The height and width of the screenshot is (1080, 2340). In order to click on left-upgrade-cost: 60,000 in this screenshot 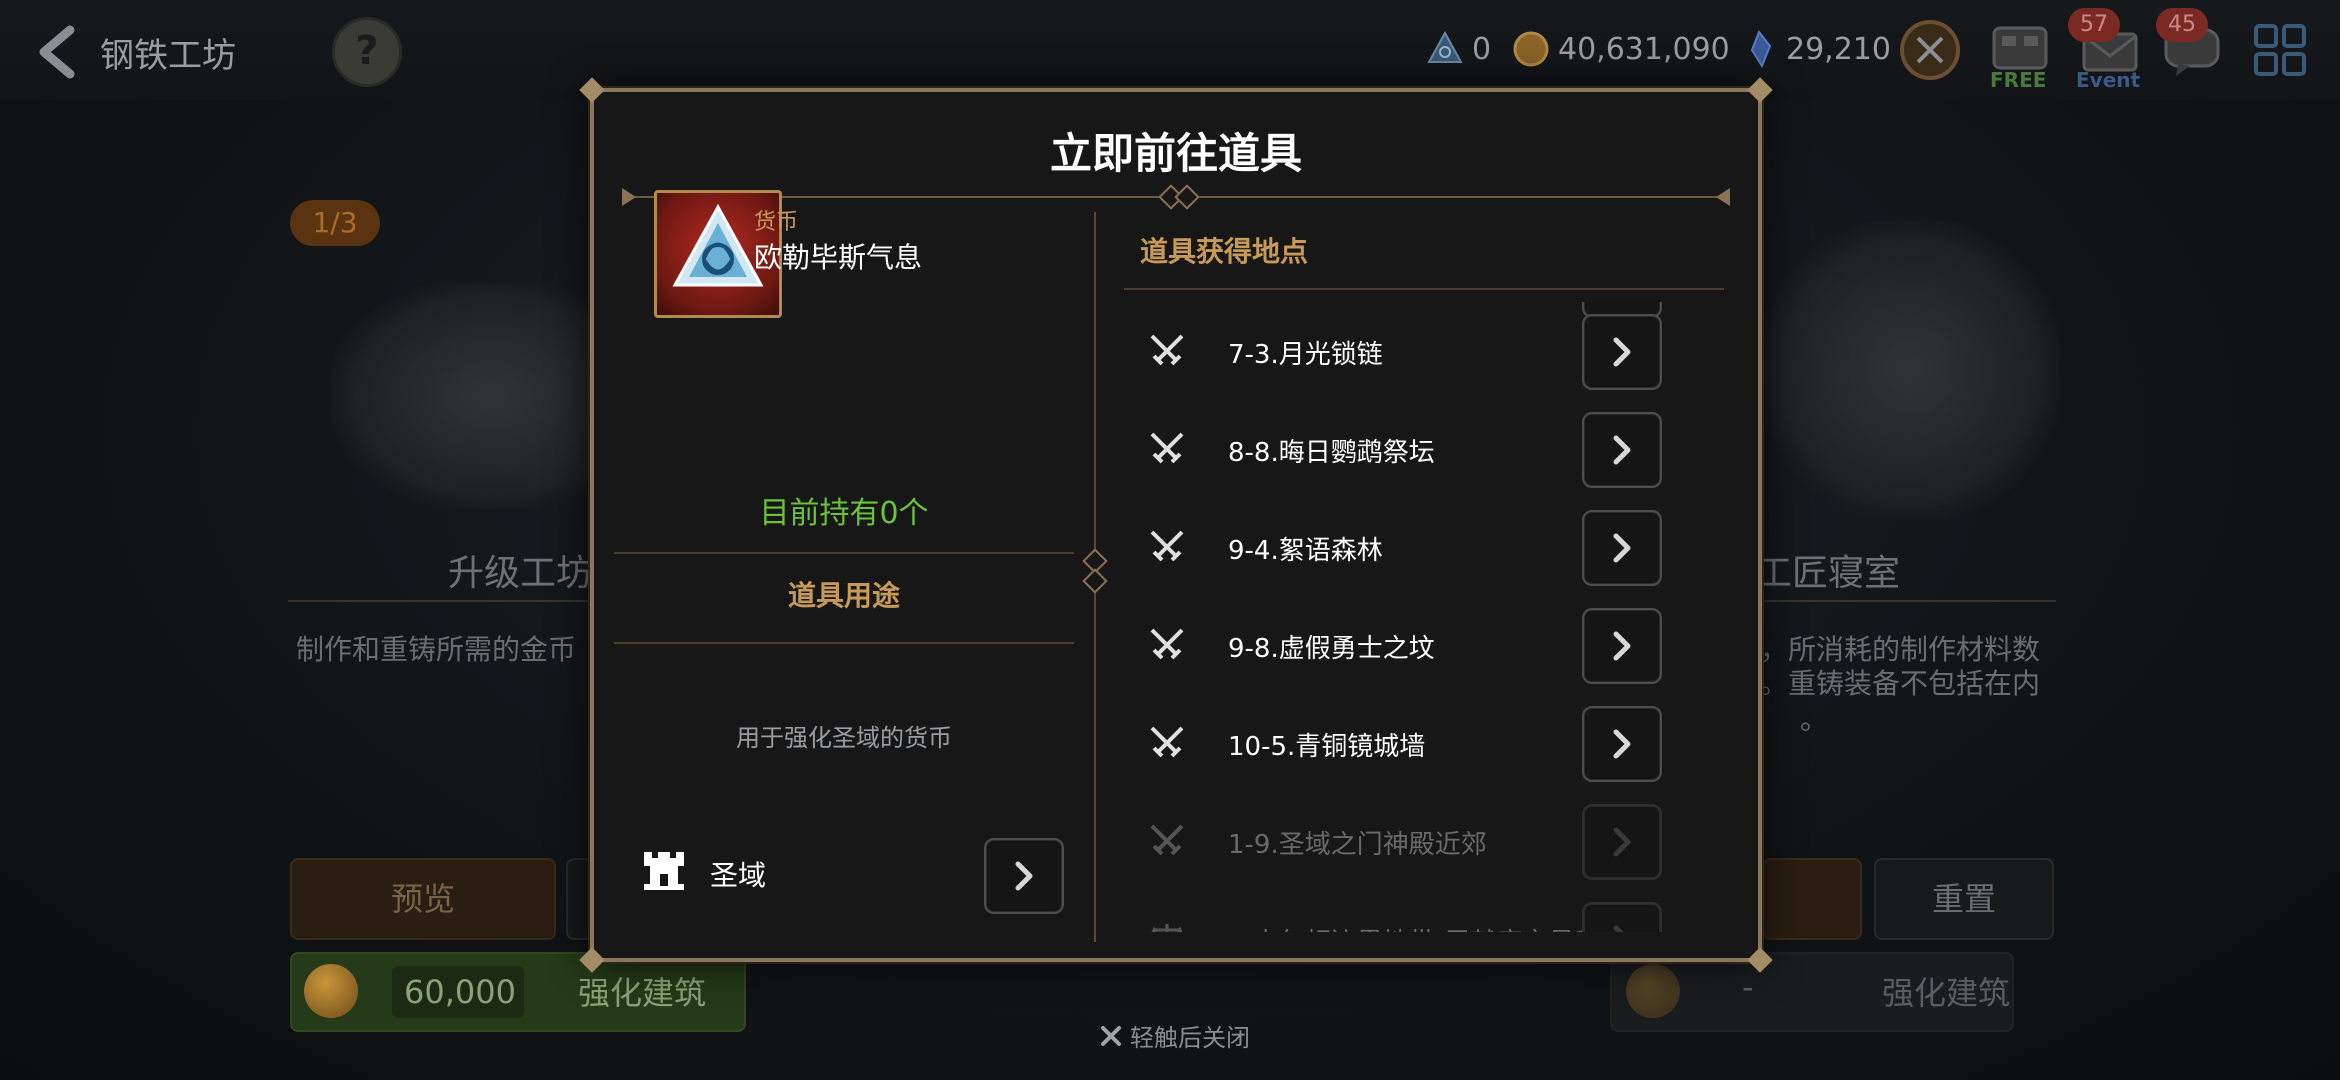, I will do `click(458, 992)`.